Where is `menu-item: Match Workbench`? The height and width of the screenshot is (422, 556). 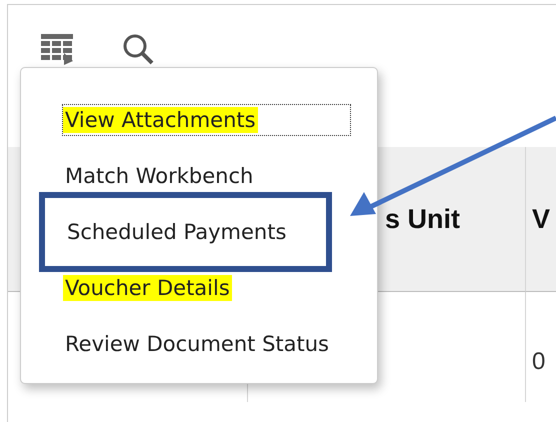
menu-item: Match Workbench is located at coordinates (159, 176).